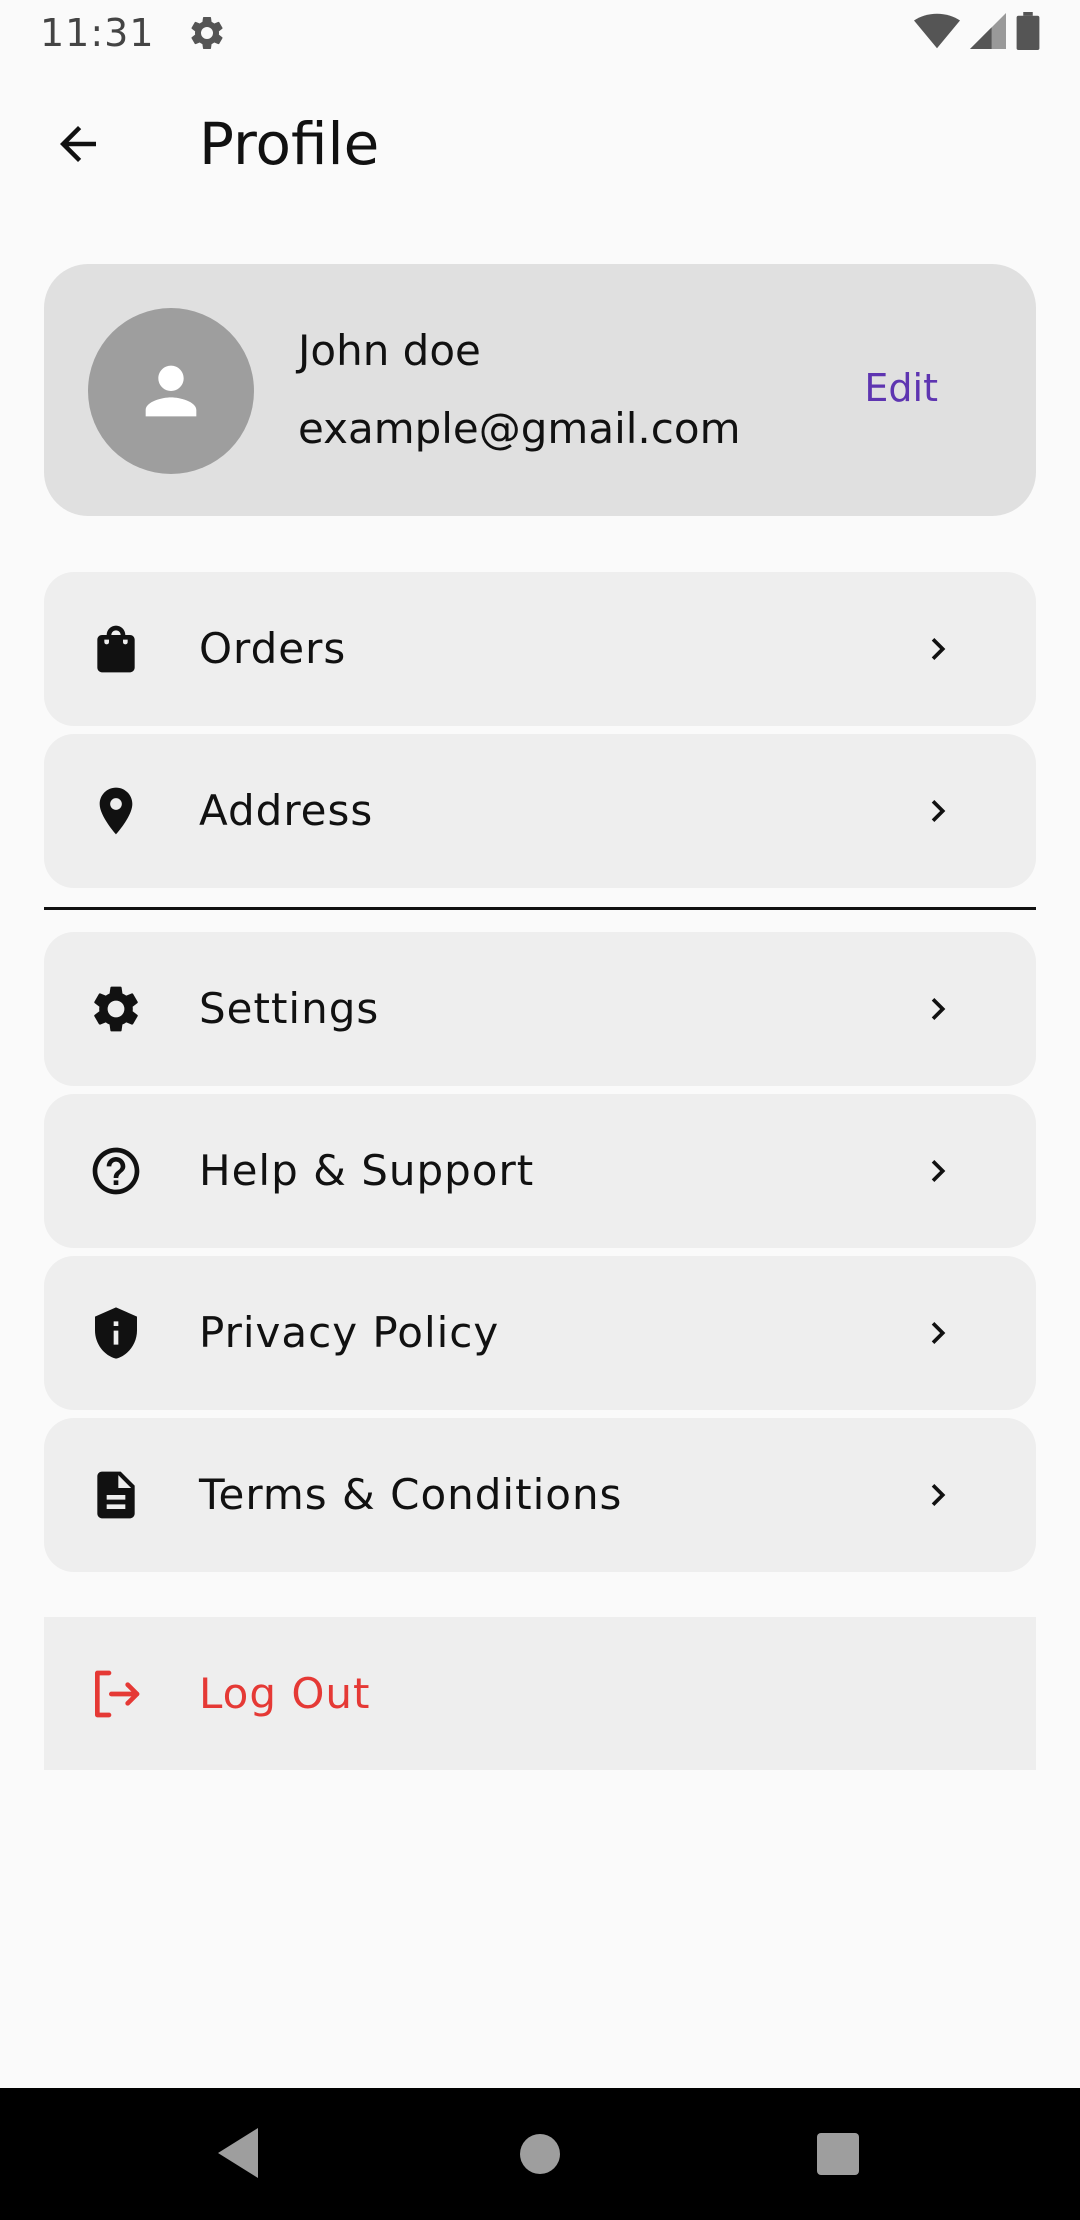  Describe the element at coordinates (540, 1009) in the screenshot. I see `menu-item-settings: Settings` at that location.